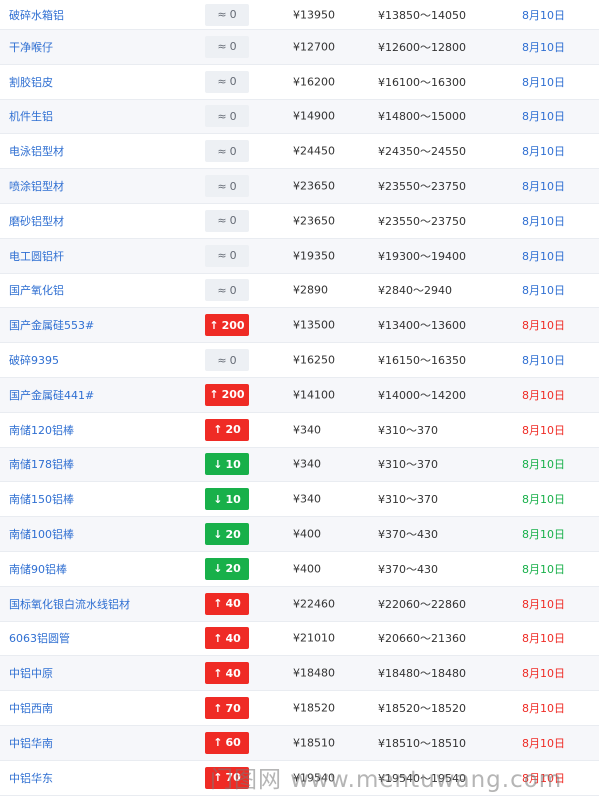 The height and width of the screenshot is (800, 599). I want to click on price-range: ¥22060～22860, so click(422, 604).